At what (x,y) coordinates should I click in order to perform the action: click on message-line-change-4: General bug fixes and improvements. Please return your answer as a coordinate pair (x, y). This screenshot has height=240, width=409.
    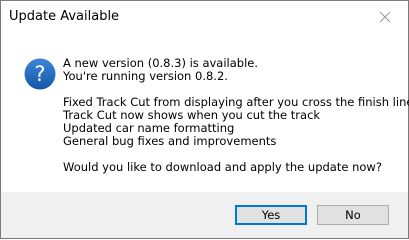
    Looking at the image, I should click on (170, 141).